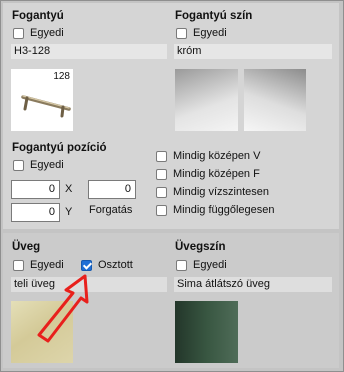 Image resolution: width=344 pixels, height=372 pixels. I want to click on option-always-vertical-label: Mindig függőlegesen, so click(224, 210).